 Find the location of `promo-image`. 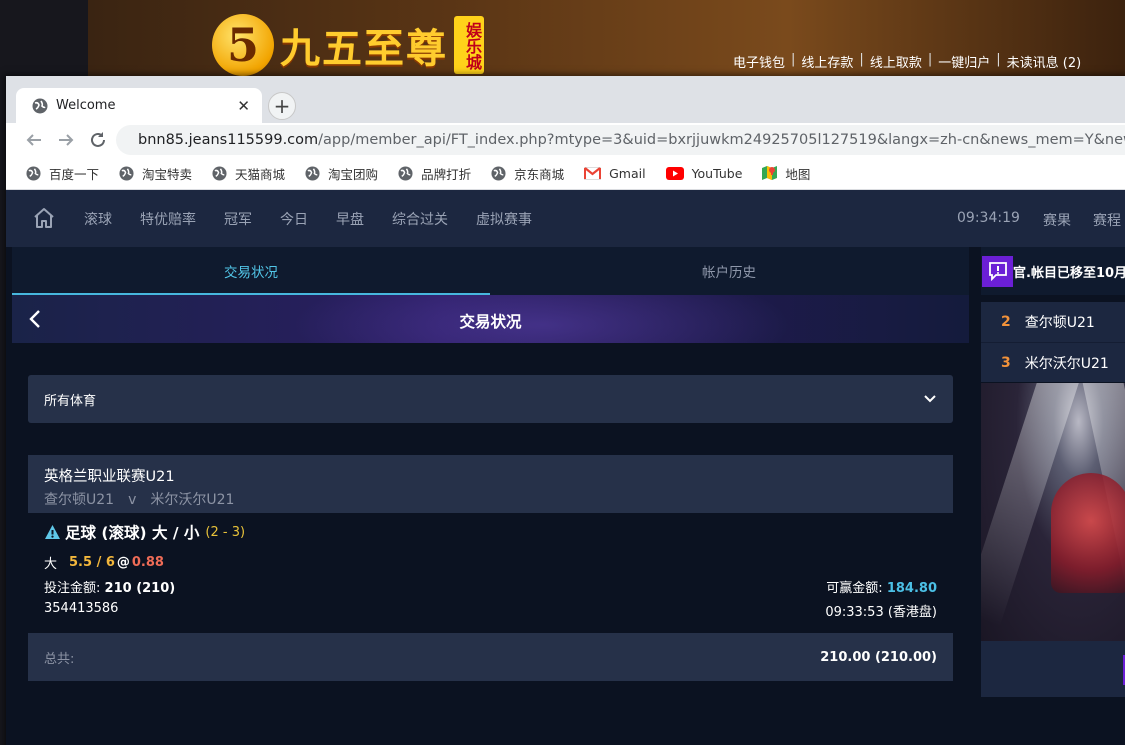

promo-image is located at coordinates (1053, 512).